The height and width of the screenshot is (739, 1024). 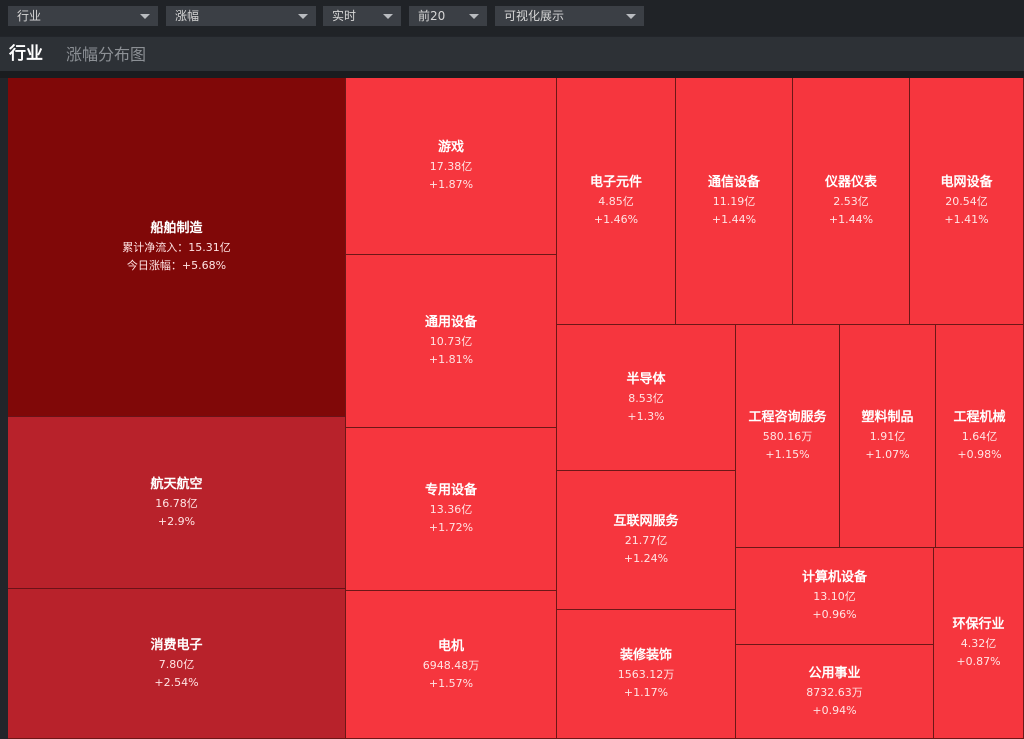 I want to click on treemap-cell: 电网设备 20.54亿 +1.41%, so click(x=967, y=201).